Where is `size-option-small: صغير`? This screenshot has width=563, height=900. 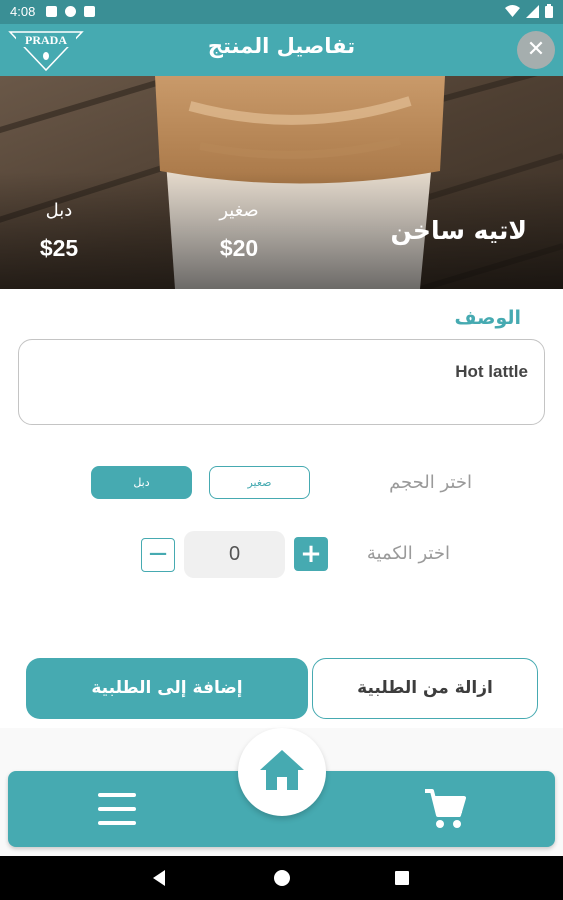 size-option-small: صغير is located at coordinates (259, 482).